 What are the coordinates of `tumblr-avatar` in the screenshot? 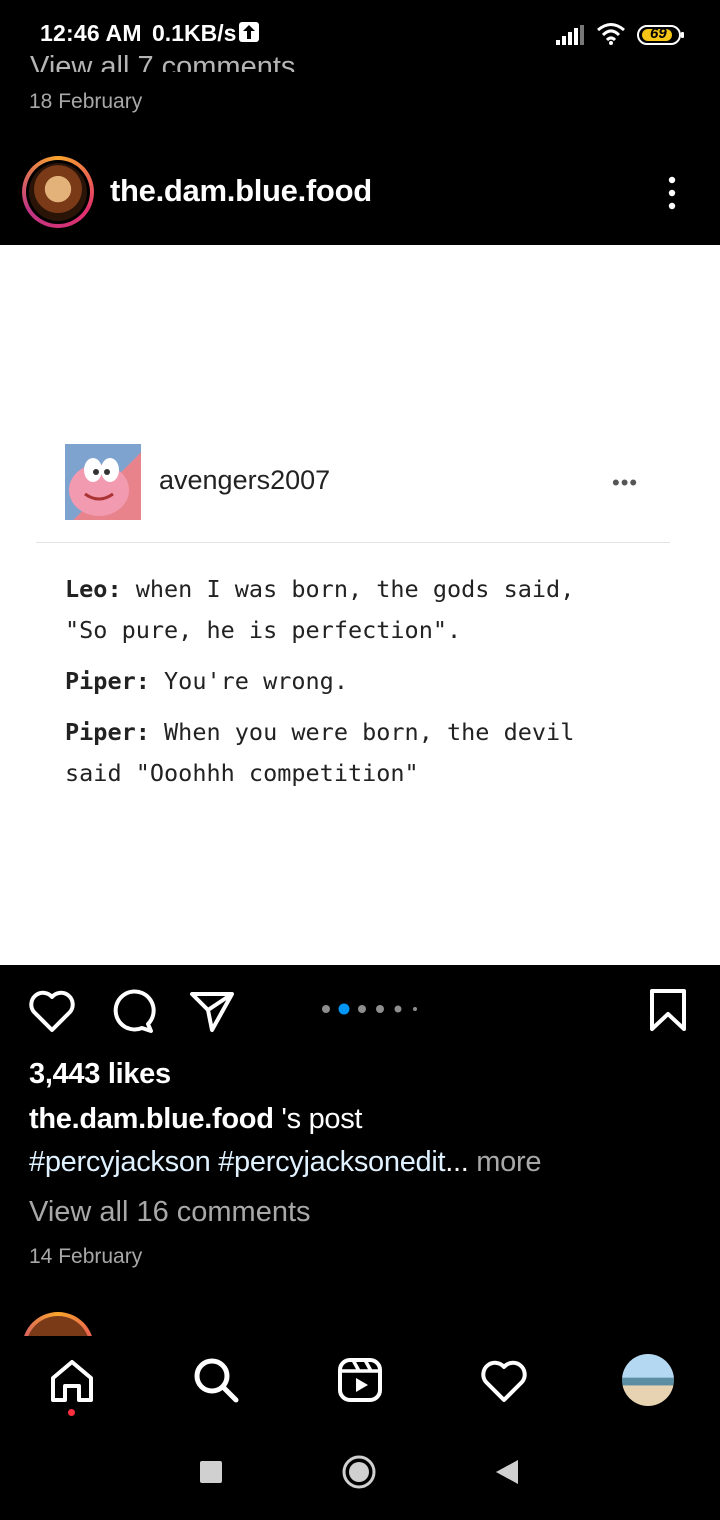 It's located at (103, 482).